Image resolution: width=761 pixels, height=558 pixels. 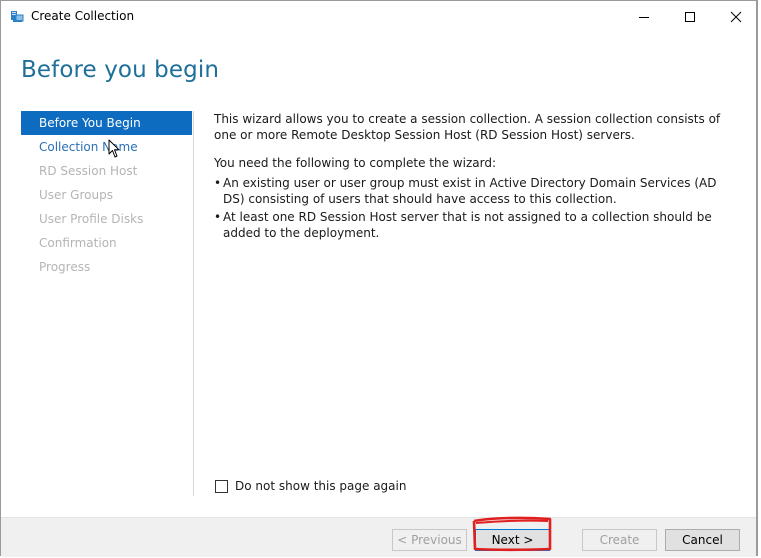 What do you see at coordinates (378, 537) in the screenshot?
I see `wizard-footer: < Previous Next > Create Cancel` at bounding box center [378, 537].